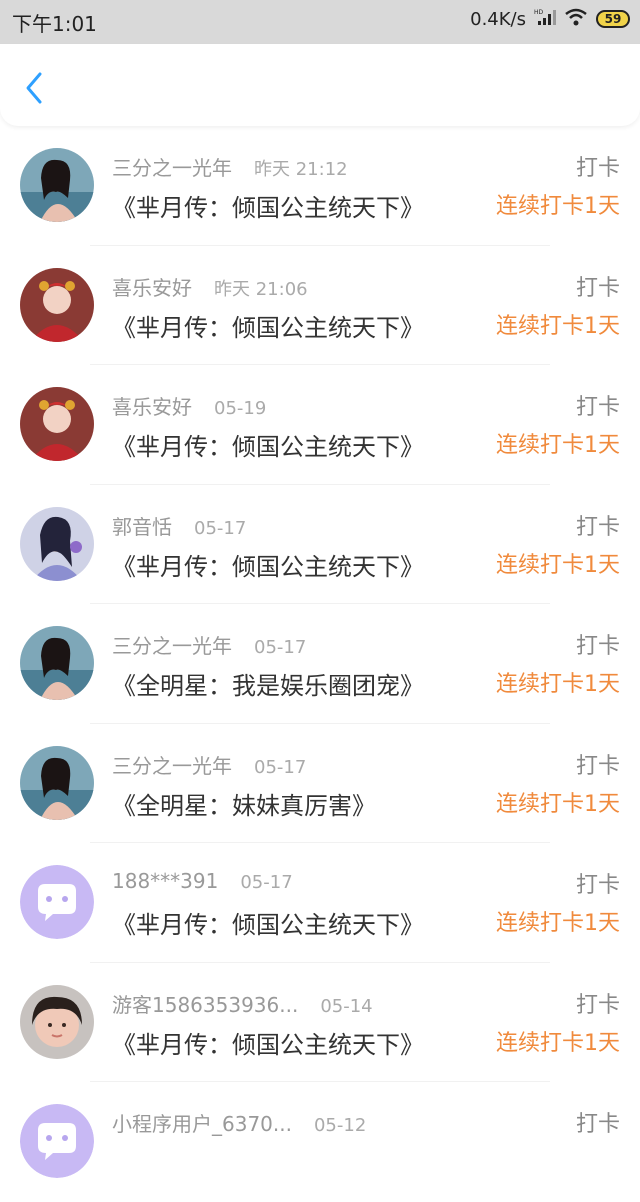  What do you see at coordinates (346, 1006) in the screenshot?
I see `timestamp: 05-14` at bounding box center [346, 1006].